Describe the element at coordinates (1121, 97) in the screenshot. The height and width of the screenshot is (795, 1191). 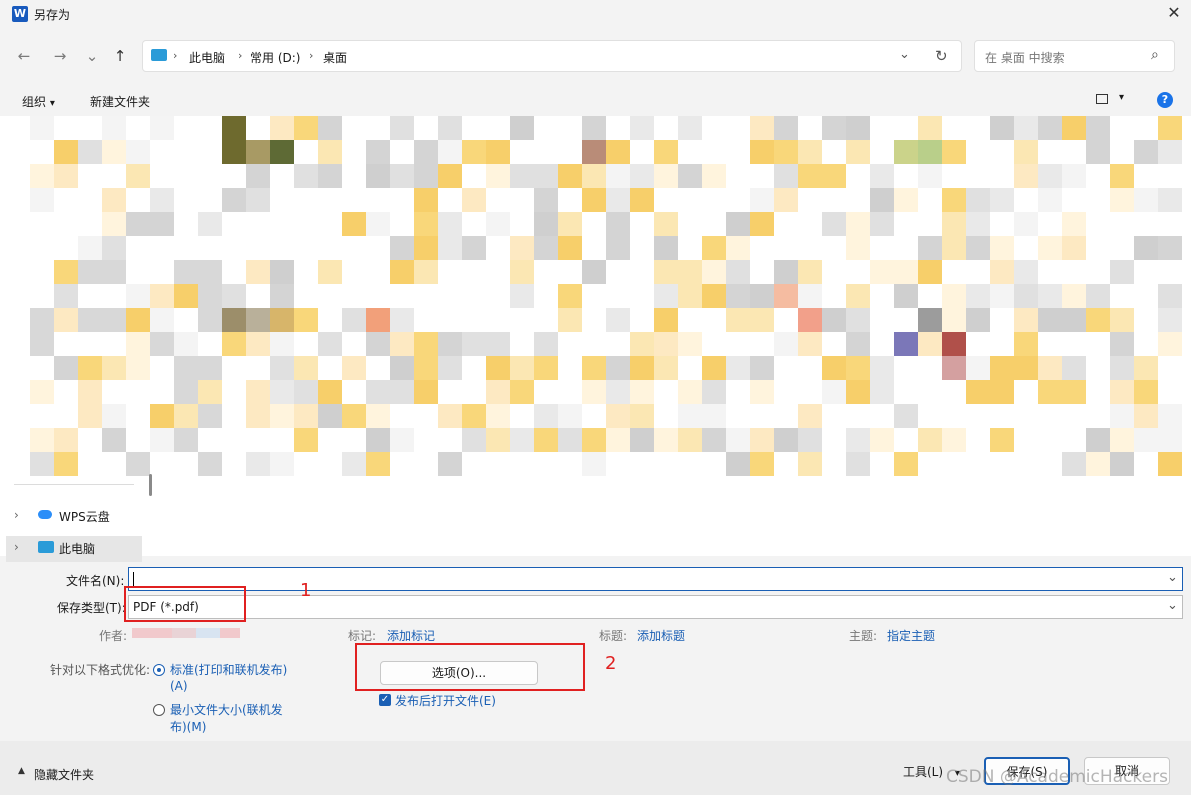
I see `view-chevron-down-icon: ▾` at that location.